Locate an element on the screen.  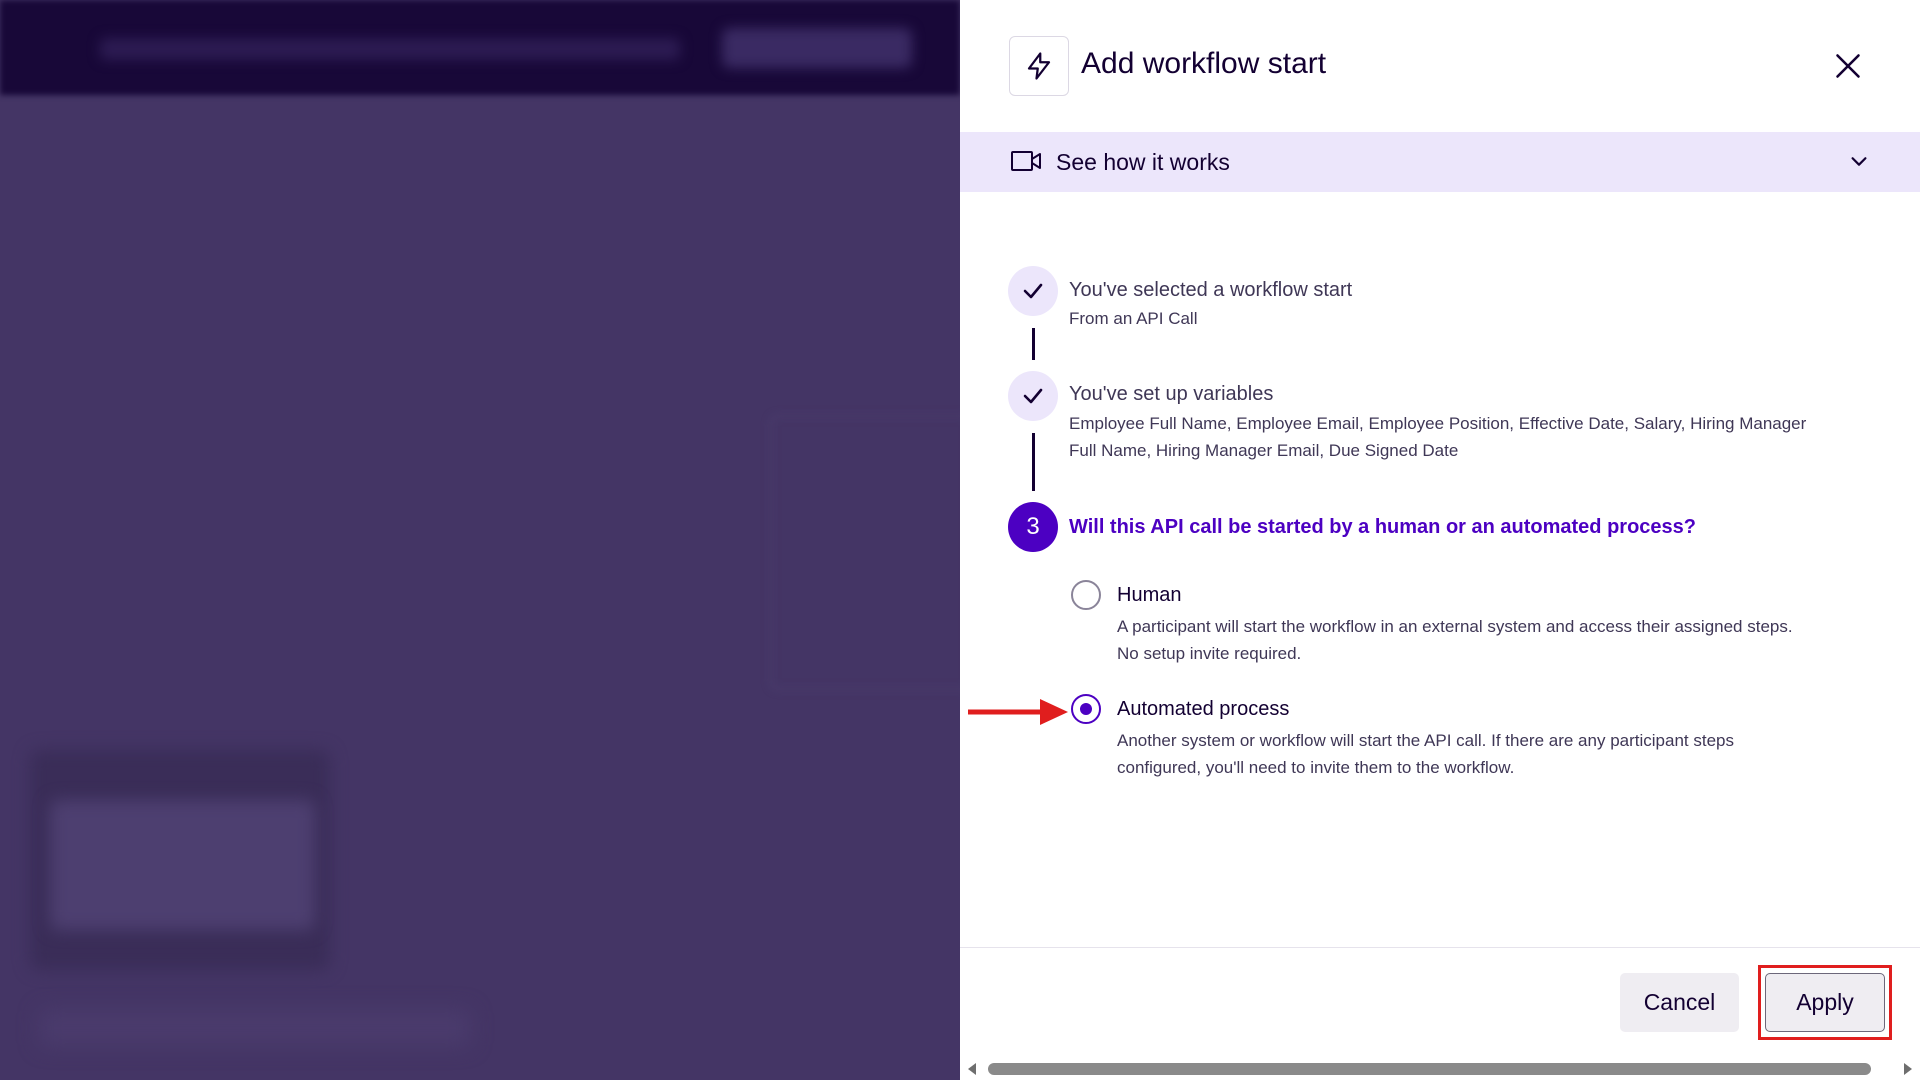
panel-title: Add workflow start is located at coordinates (1204, 63).